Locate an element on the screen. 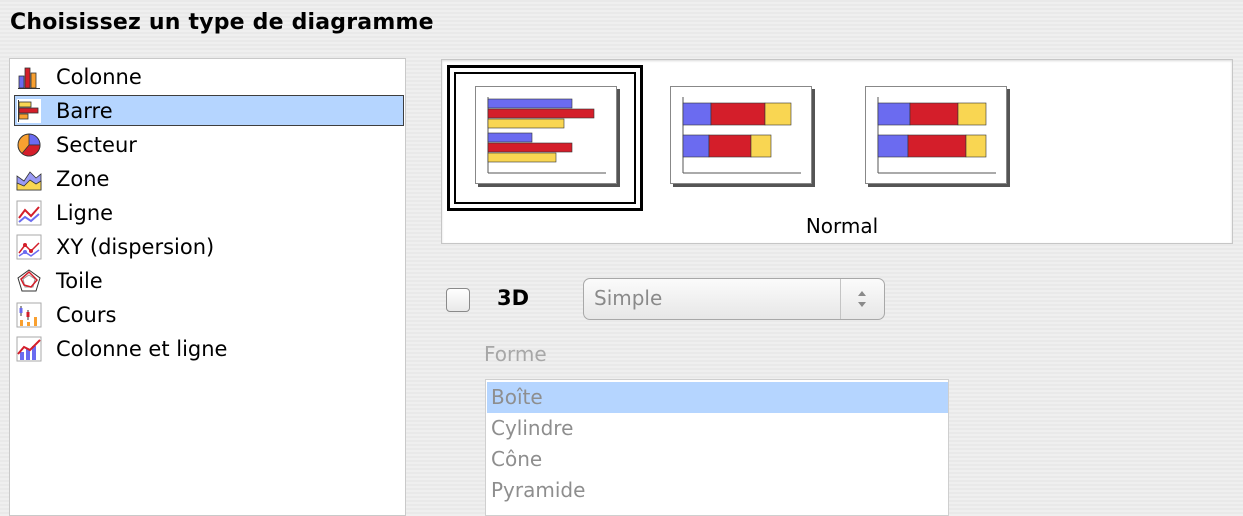 The height and width of the screenshot is (516, 1243). chart-type-item-cours: Cours is located at coordinates (209, 314).